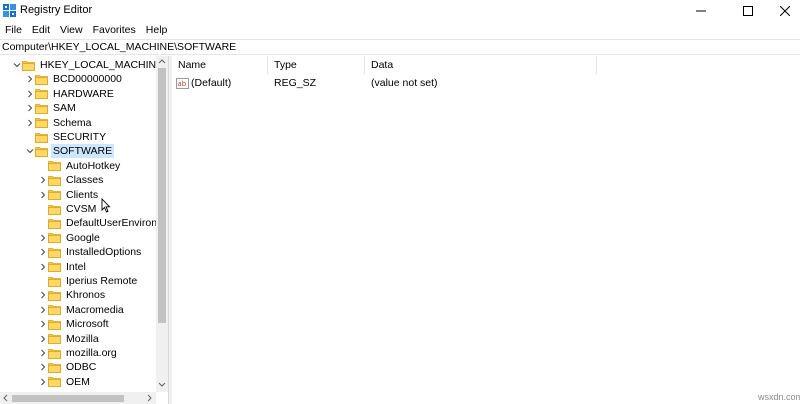  What do you see at coordinates (157, 30) in the screenshot?
I see `menu-help: Help` at bounding box center [157, 30].